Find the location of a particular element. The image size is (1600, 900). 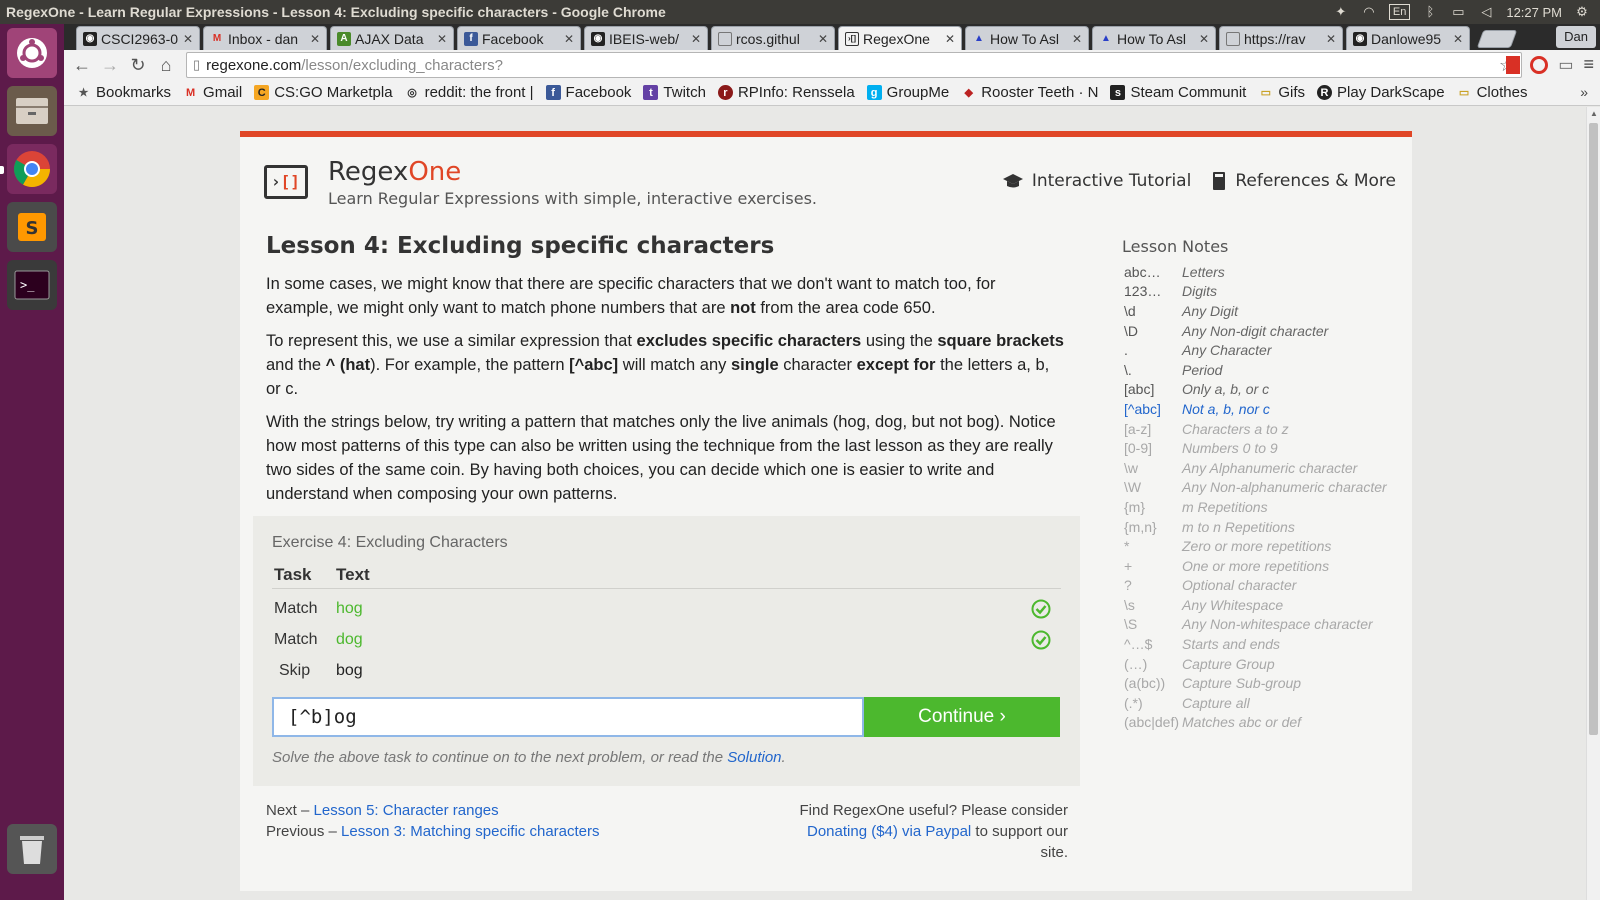

lesson-note-meaning: Period is located at coordinates (1202, 369).